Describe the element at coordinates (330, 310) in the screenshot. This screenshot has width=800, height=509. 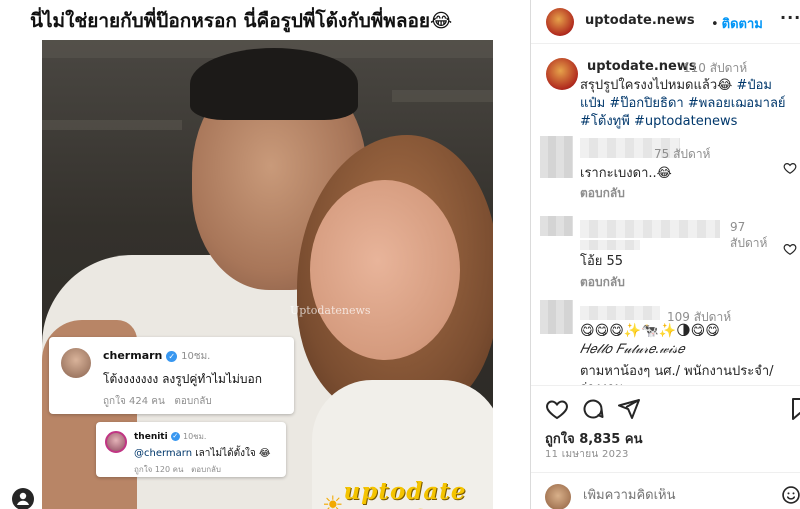
I see `photo-watermark: Uptodatenews` at that location.